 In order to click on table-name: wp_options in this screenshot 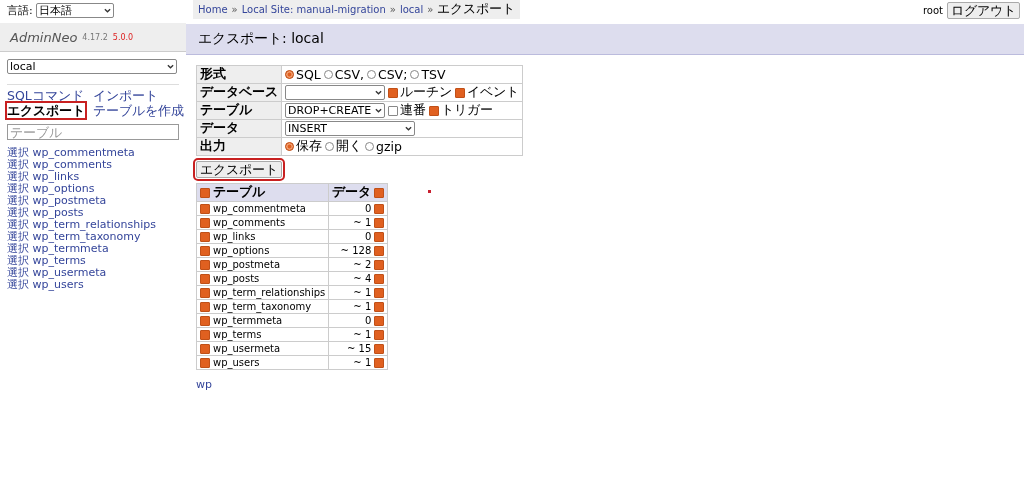, I will do `click(241, 250)`.